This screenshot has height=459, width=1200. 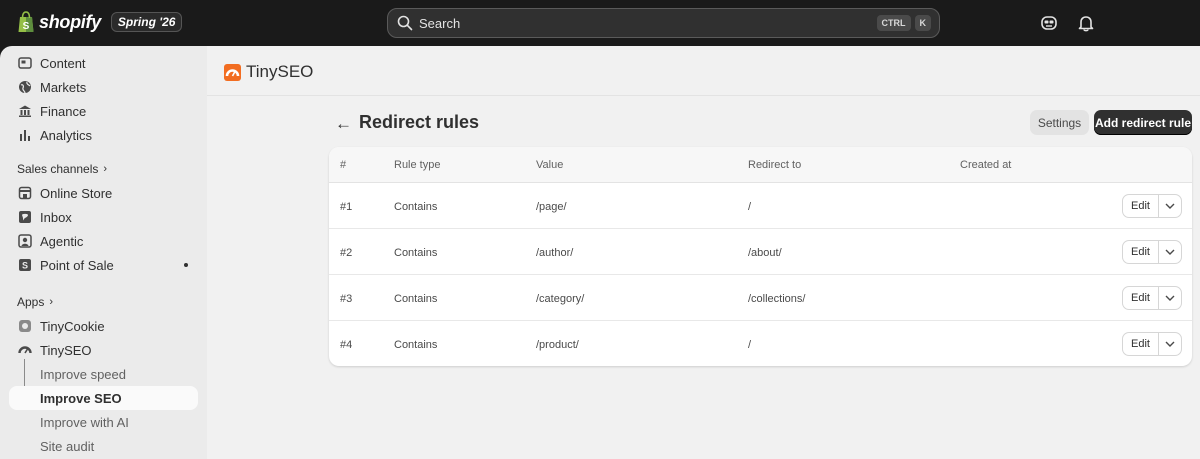 What do you see at coordinates (103, 241) in the screenshot?
I see `sidebar-item-agentic: Agentic` at bounding box center [103, 241].